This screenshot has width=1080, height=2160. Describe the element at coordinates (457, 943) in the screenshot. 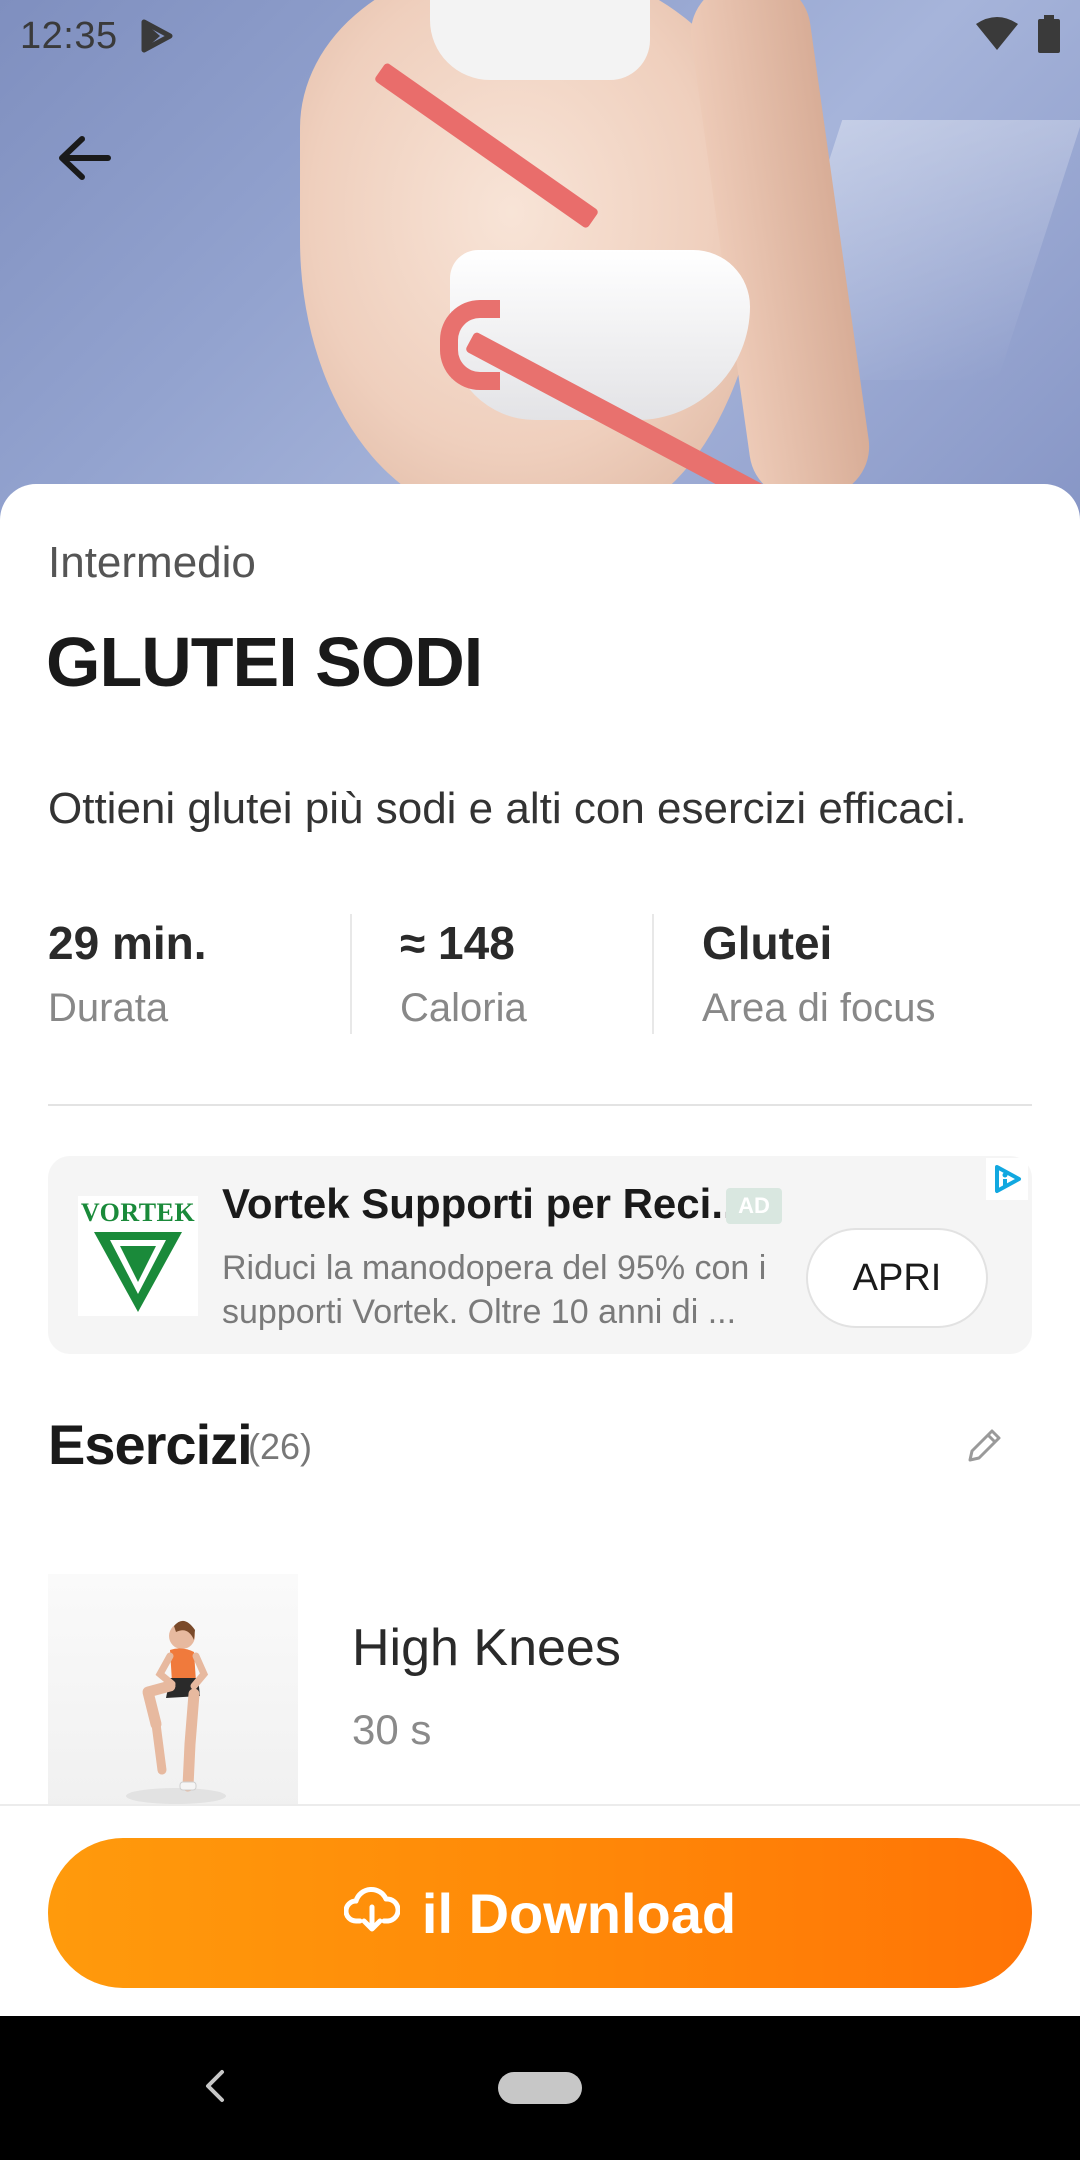

I see `stat-value: ≈ 148` at that location.